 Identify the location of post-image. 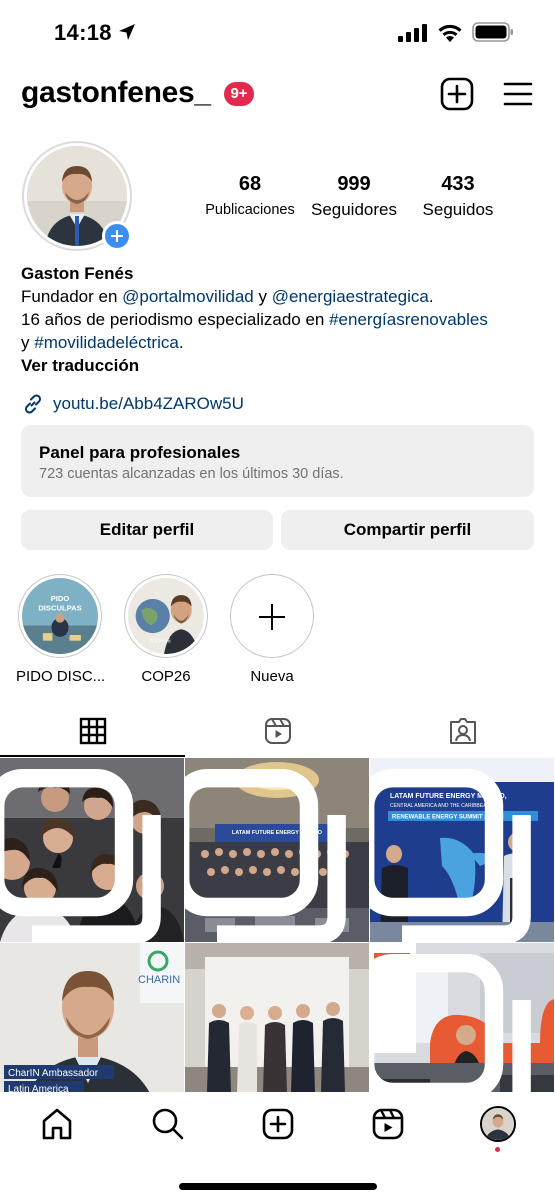
(277, 1017).